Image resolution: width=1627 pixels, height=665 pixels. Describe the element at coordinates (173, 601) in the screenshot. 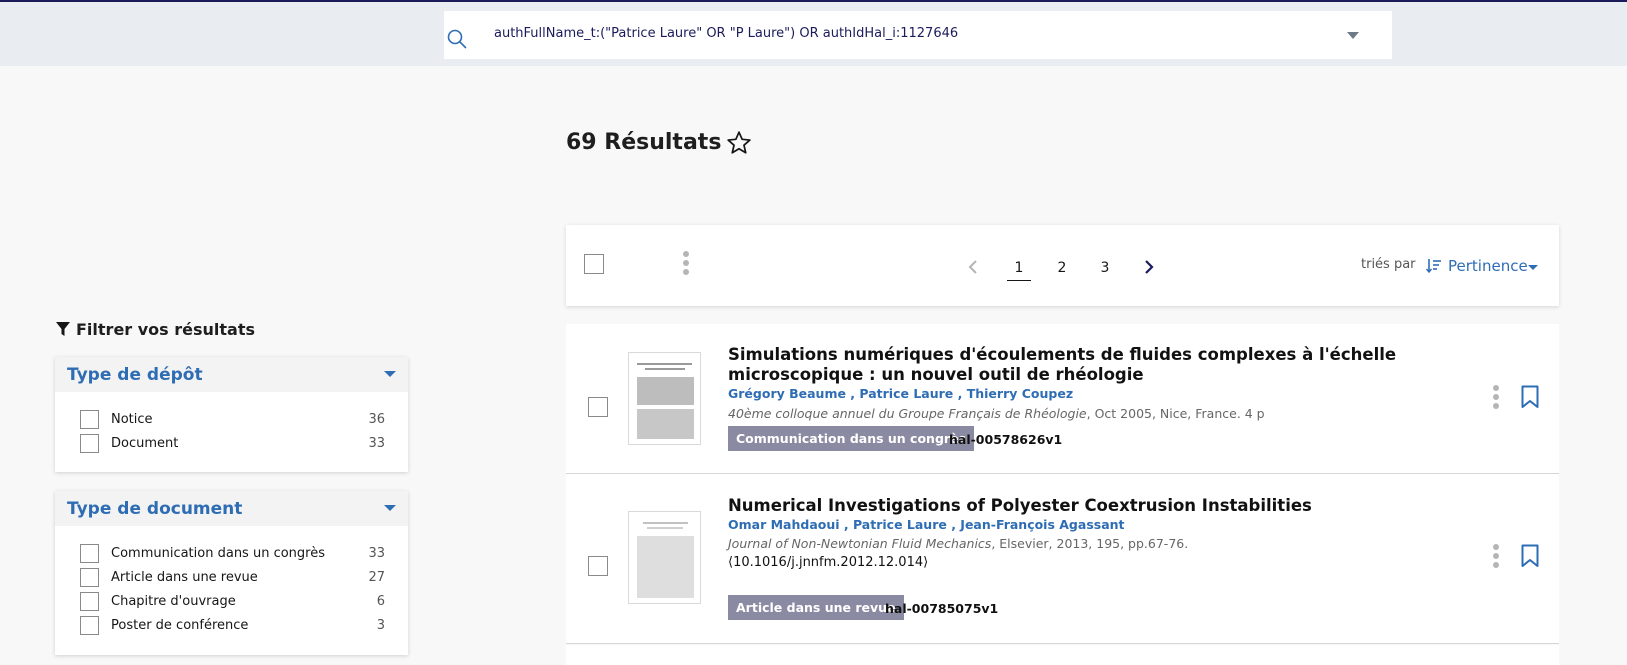

I see `facet-option-label: Chapitre d'ouvrage` at that location.